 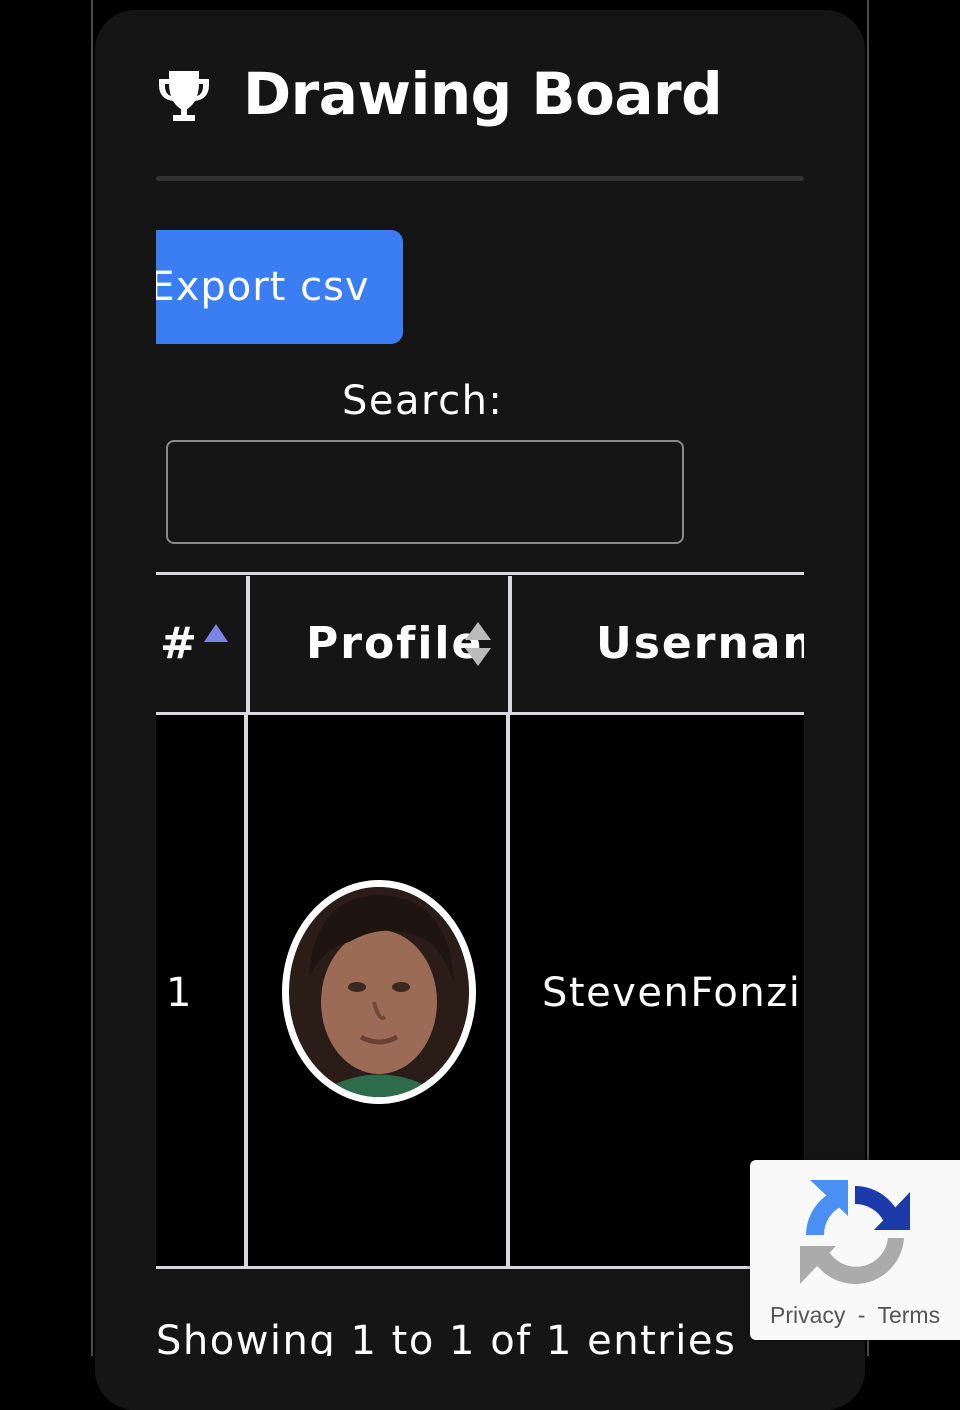 I want to click on recaptcha-links: Privacy - Terms, so click(x=855, y=1315).